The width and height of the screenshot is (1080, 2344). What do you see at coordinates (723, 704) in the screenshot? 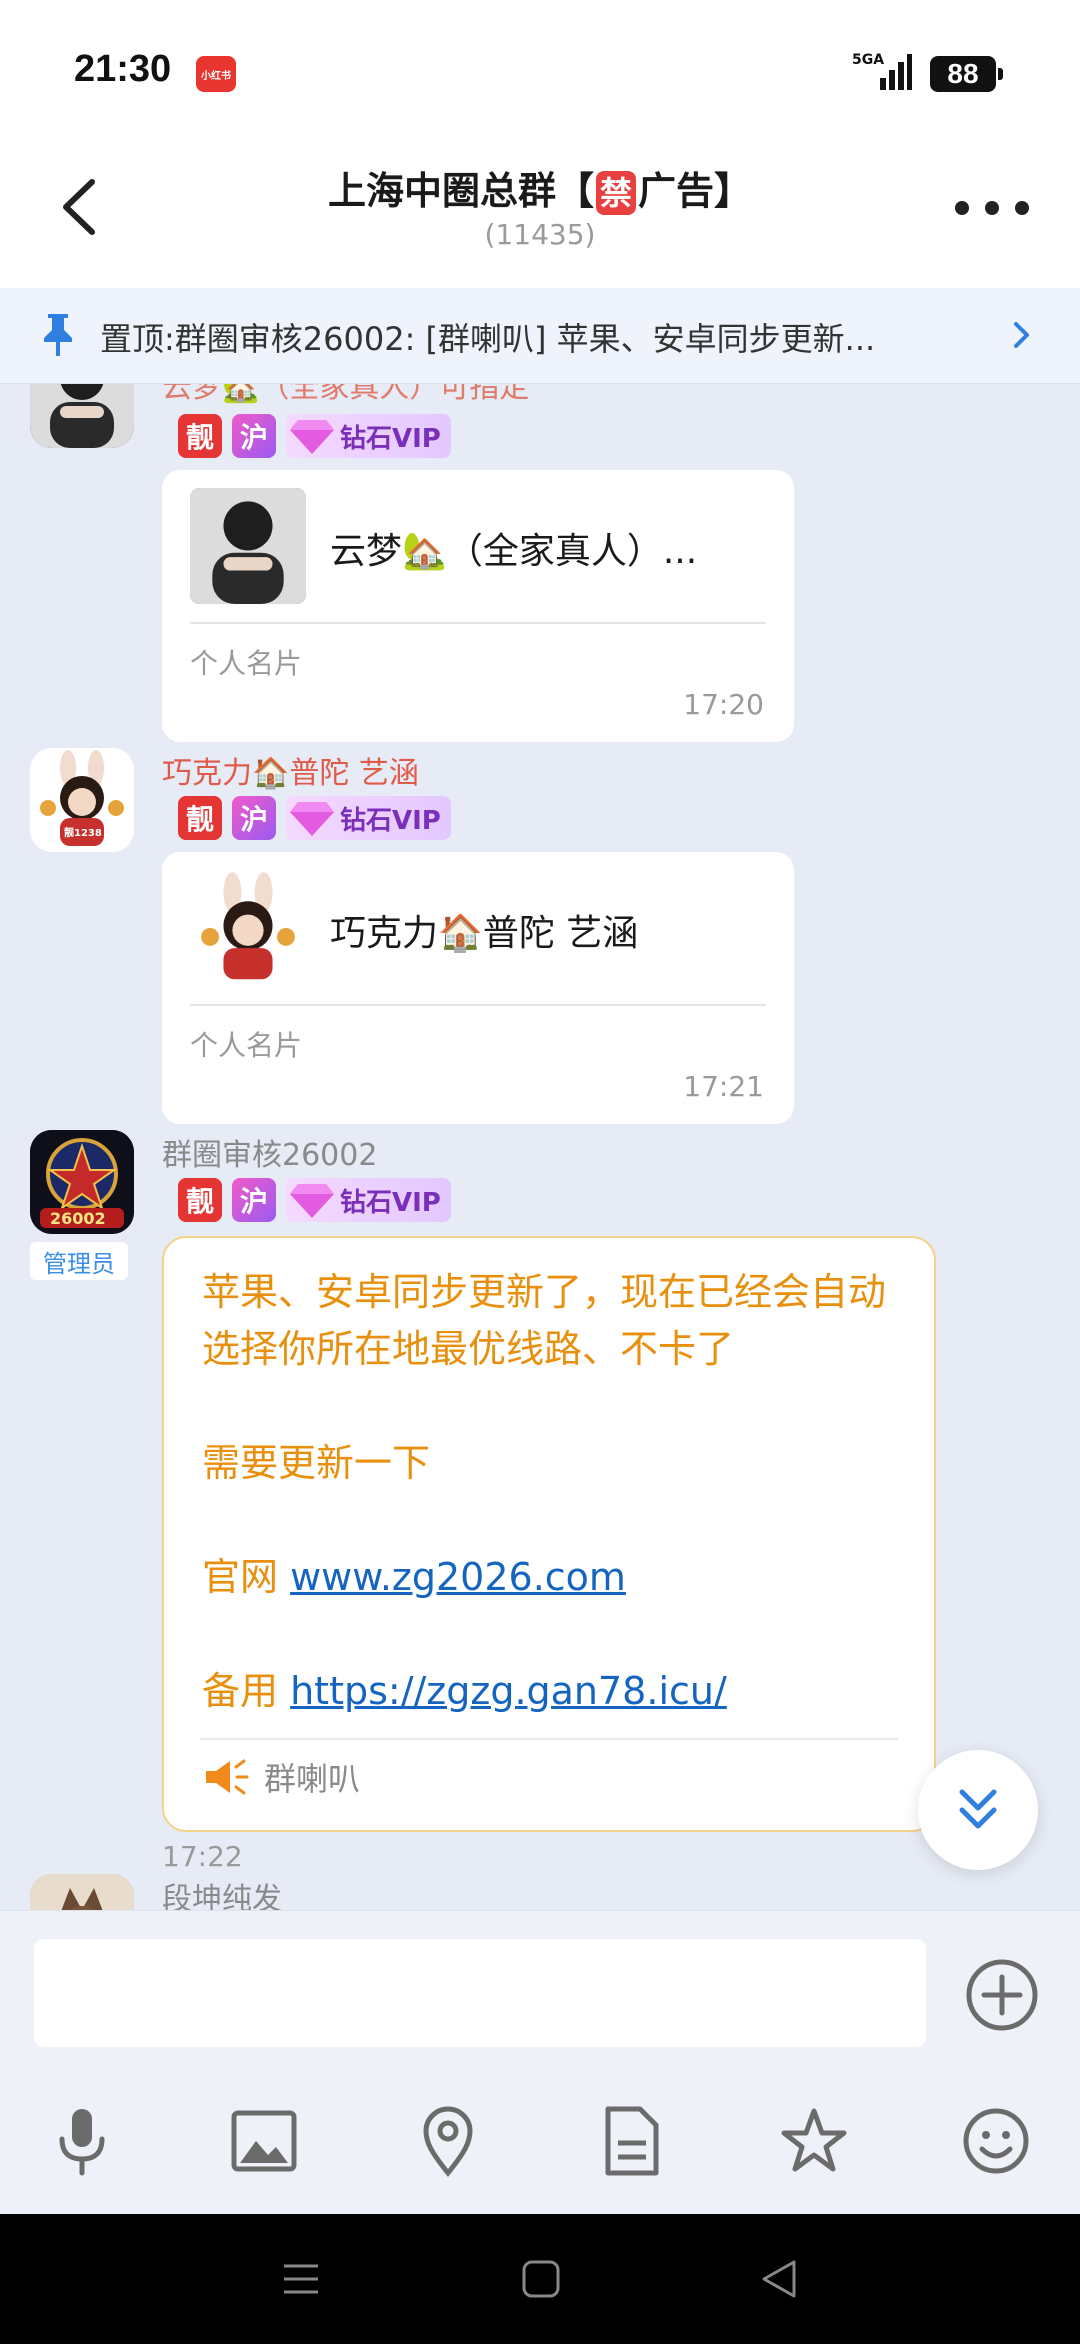
I see `message-time: 17:20` at bounding box center [723, 704].